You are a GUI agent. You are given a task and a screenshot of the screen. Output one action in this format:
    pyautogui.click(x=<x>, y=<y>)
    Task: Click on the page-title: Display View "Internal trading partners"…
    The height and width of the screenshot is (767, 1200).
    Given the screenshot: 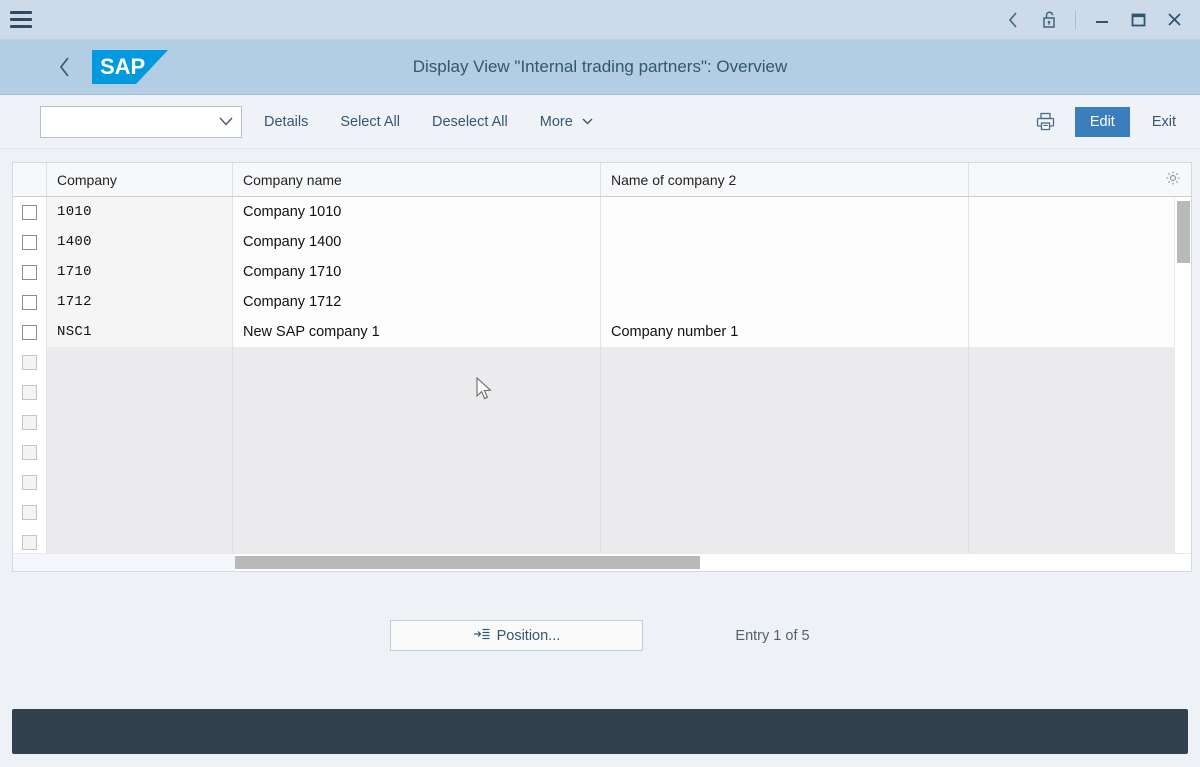 What is the action you would take?
    pyautogui.click(x=600, y=66)
    